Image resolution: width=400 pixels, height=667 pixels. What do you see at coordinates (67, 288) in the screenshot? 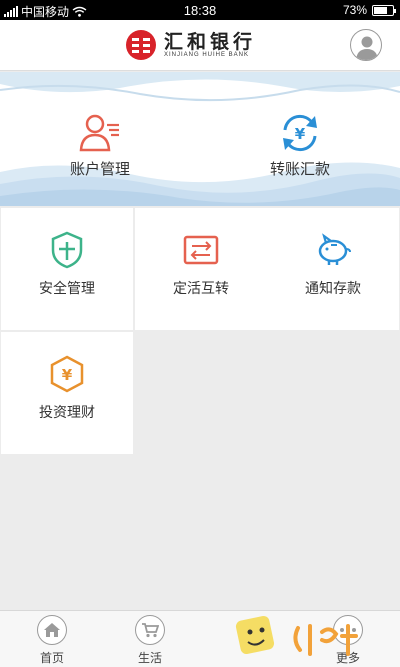
I see `security-management-label: 安全管理` at bounding box center [67, 288].